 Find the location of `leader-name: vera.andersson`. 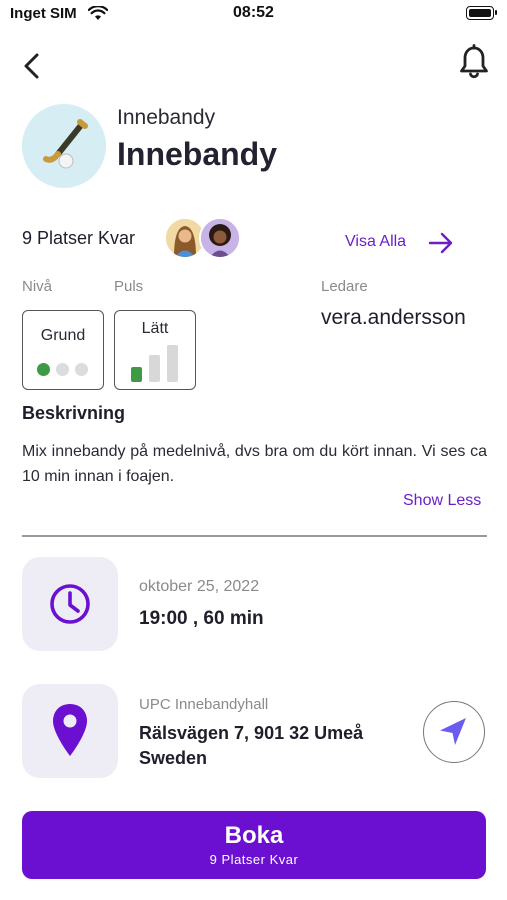

leader-name: vera.andersson is located at coordinates (393, 317).